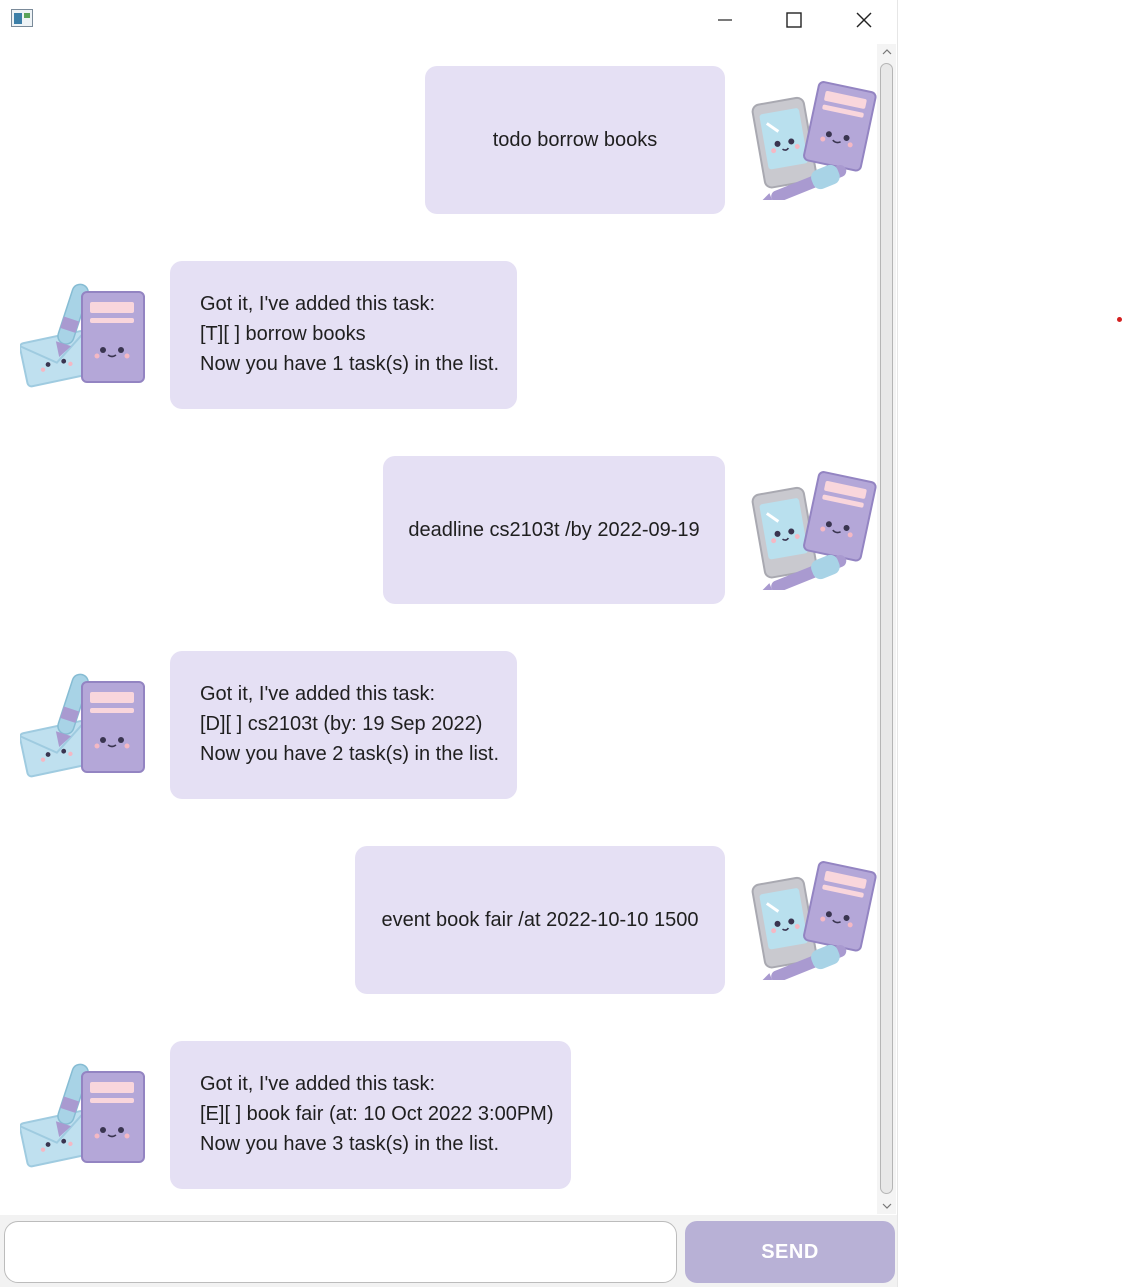 This screenshot has height=1287, width=1123. What do you see at coordinates (22, 18) in the screenshot?
I see `app-icon` at bounding box center [22, 18].